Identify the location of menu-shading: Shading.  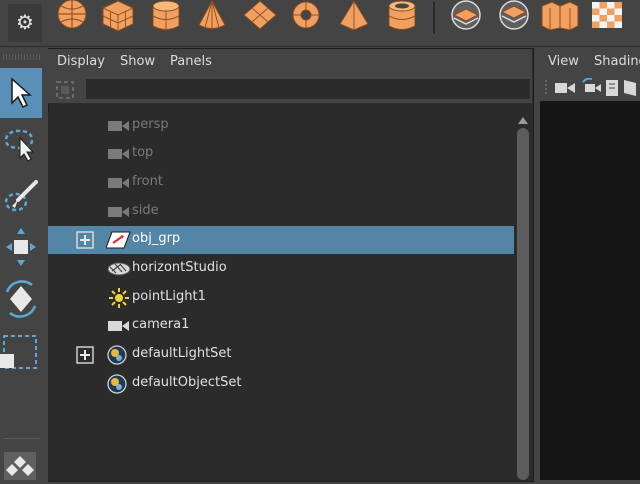
(617, 61).